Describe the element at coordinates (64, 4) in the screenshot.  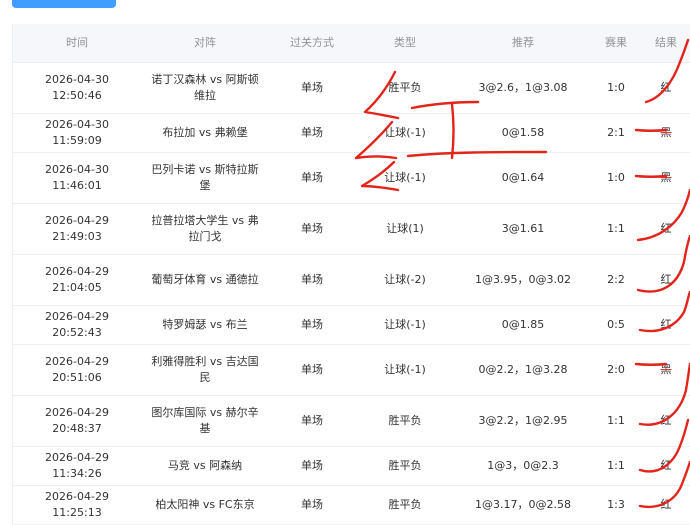
I see `top-action-button` at that location.